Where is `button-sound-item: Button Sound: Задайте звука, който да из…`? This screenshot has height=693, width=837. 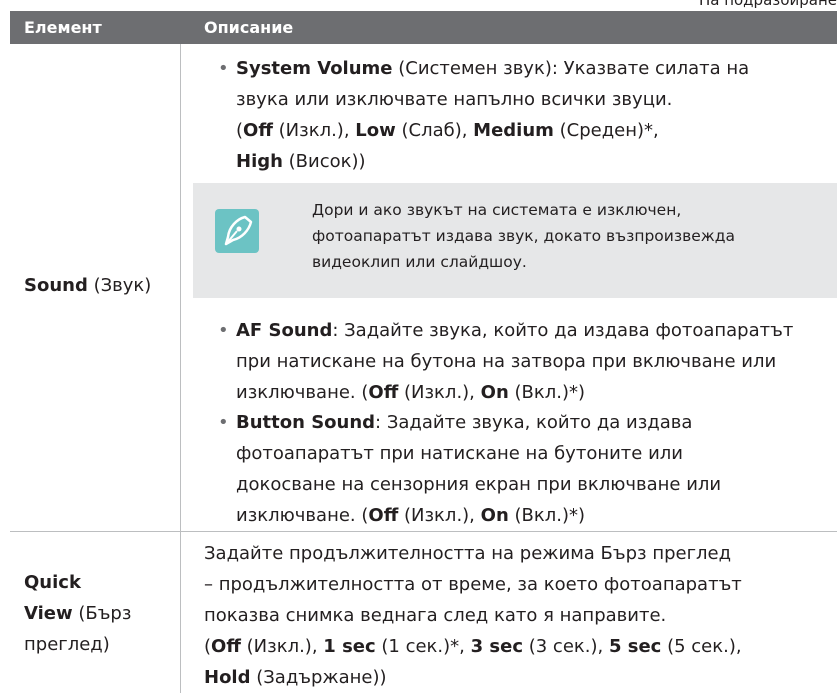
button-sound-item: Button Sound: Задайте звука, който да из… is located at coordinates (469, 469).